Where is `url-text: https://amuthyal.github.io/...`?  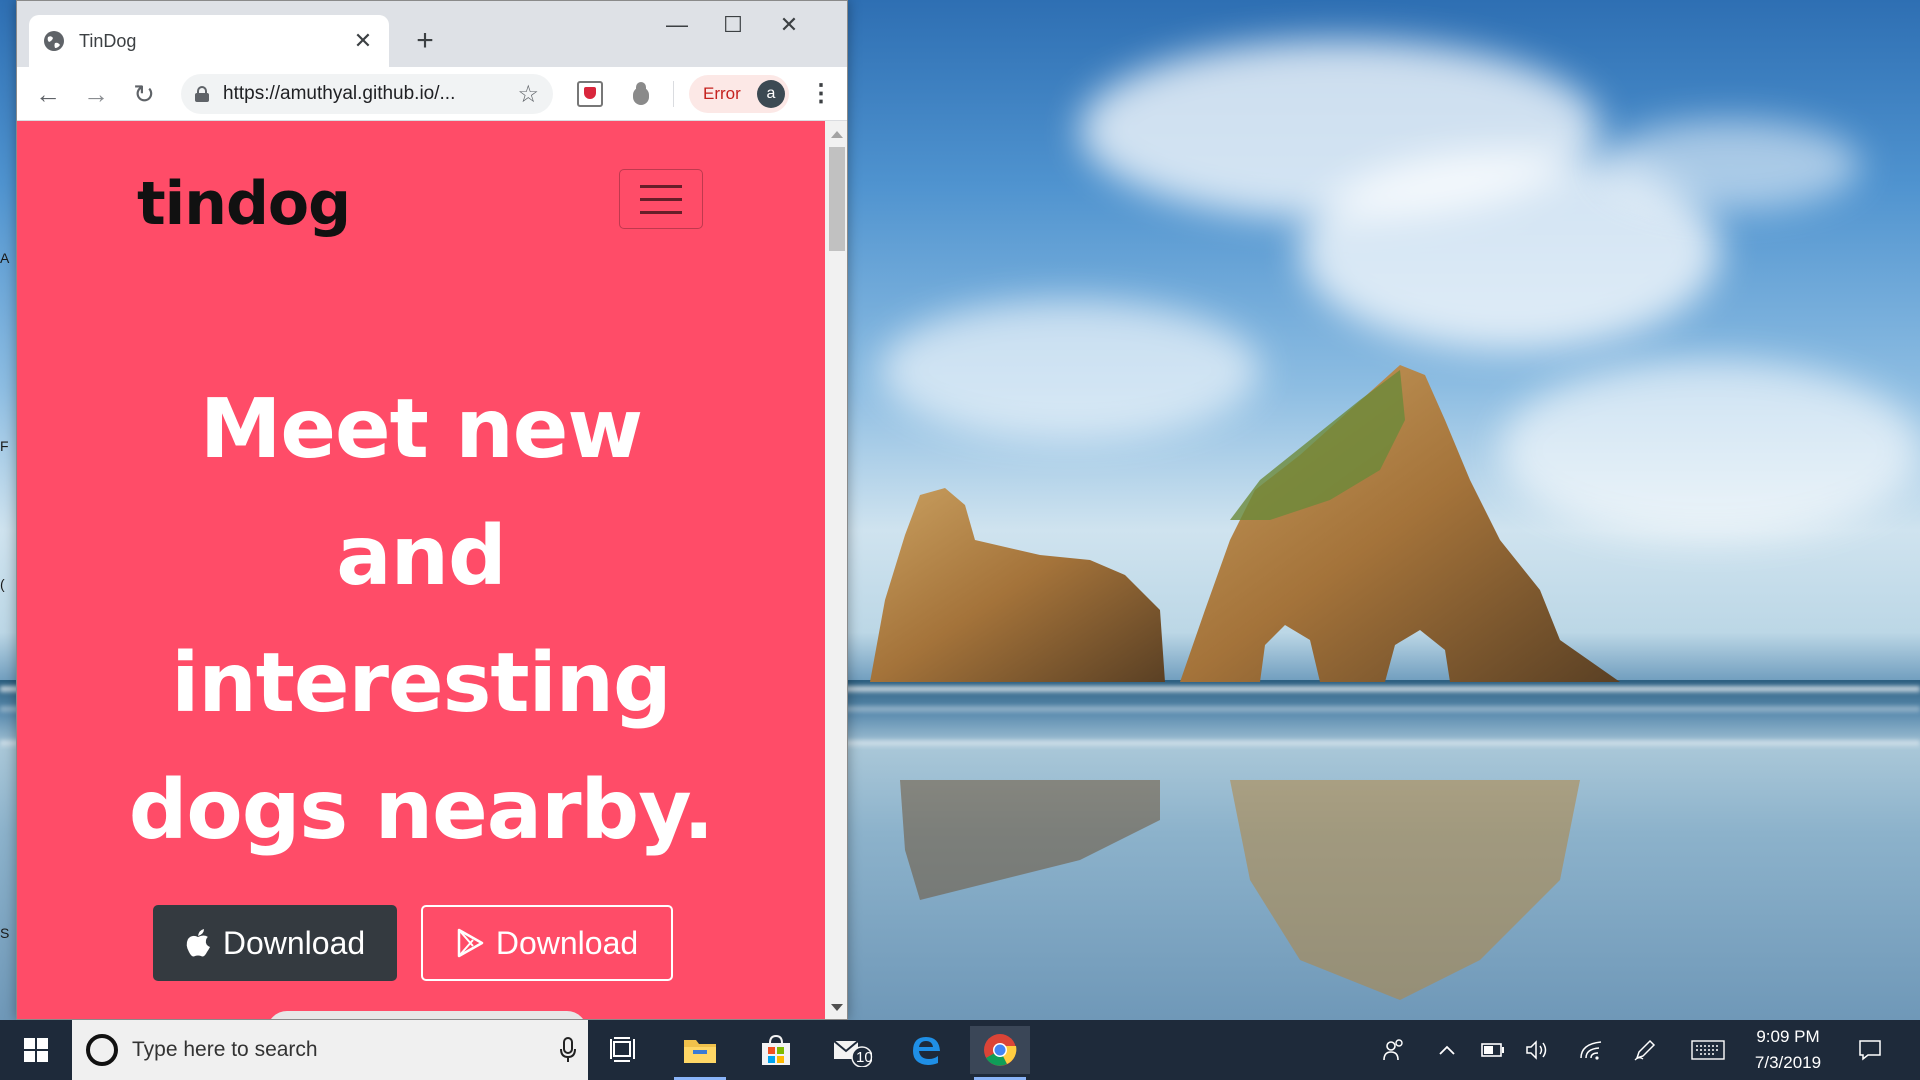
url-text: https://amuthyal.github.io/... is located at coordinates (370, 94).